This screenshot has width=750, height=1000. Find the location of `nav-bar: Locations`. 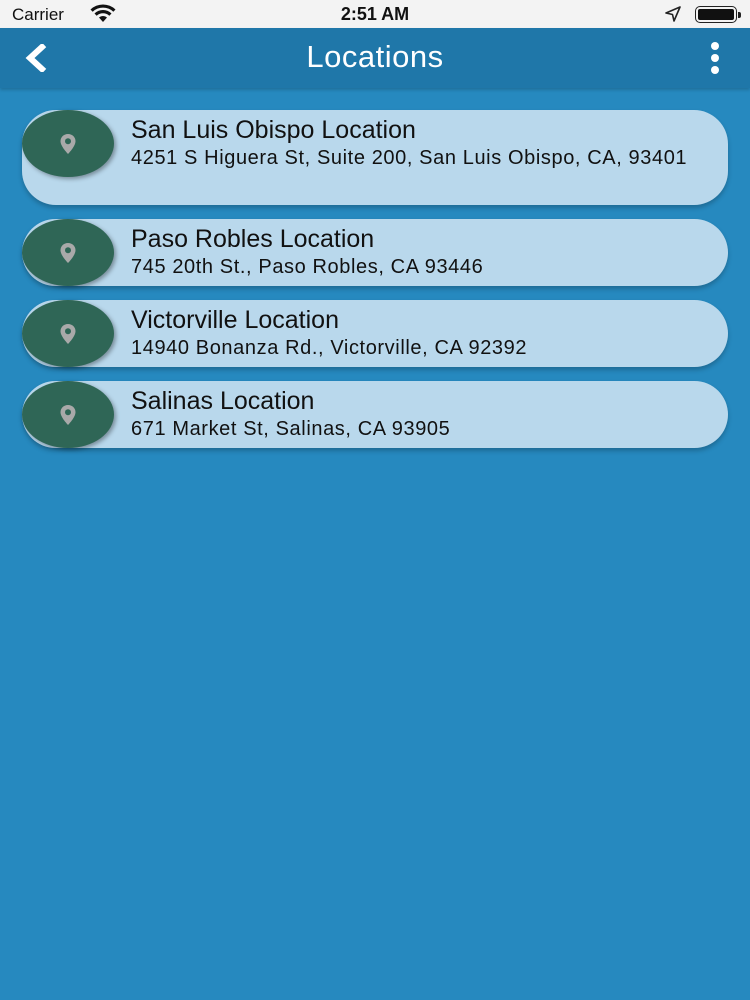

nav-bar: Locations is located at coordinates (375, 58).